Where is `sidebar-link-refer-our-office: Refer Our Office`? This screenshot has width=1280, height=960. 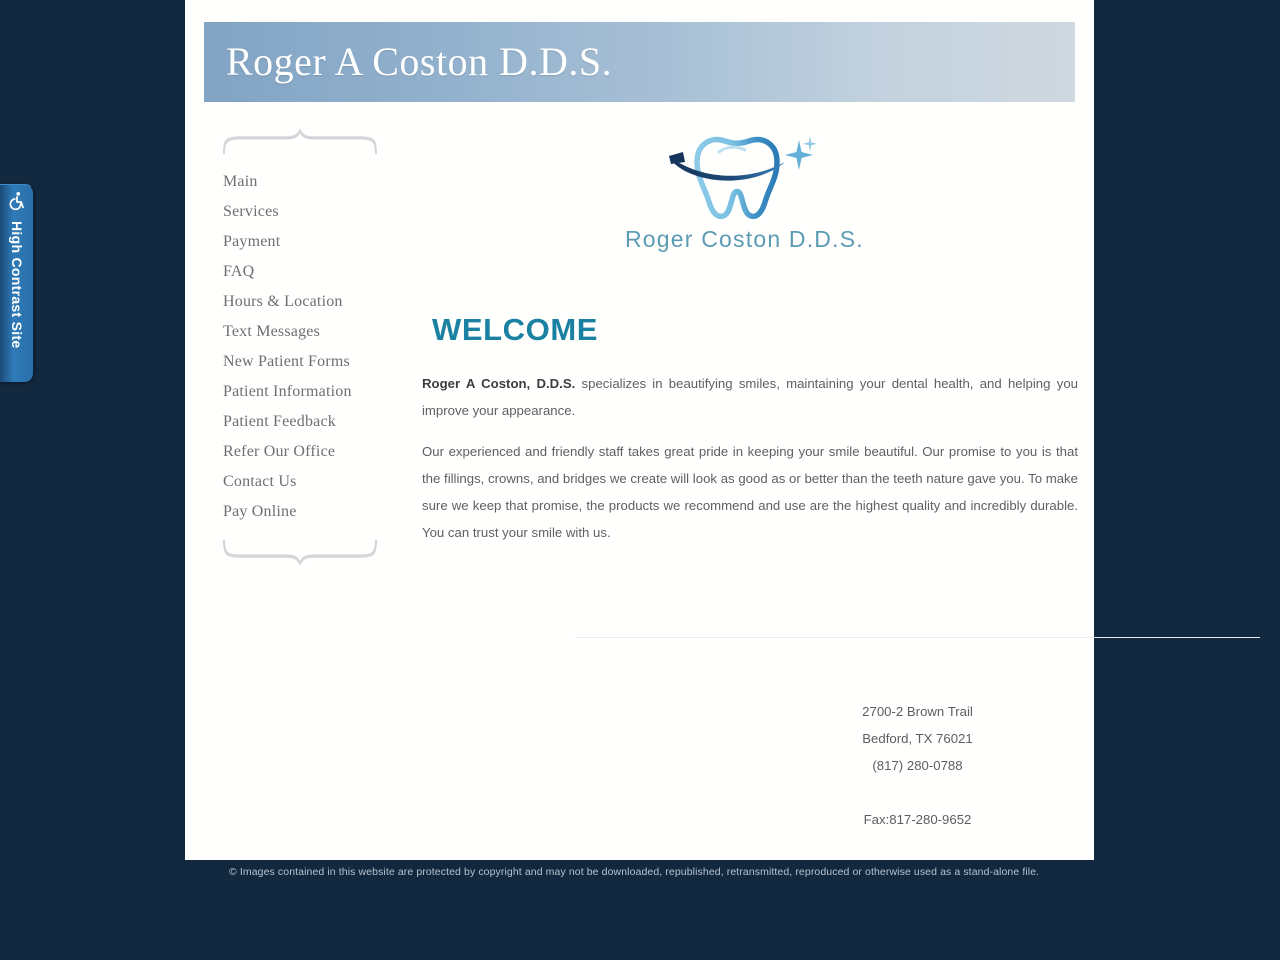
sidebar-link-refer-our-office: Refer Our Office is located at coordinates (314, 452).